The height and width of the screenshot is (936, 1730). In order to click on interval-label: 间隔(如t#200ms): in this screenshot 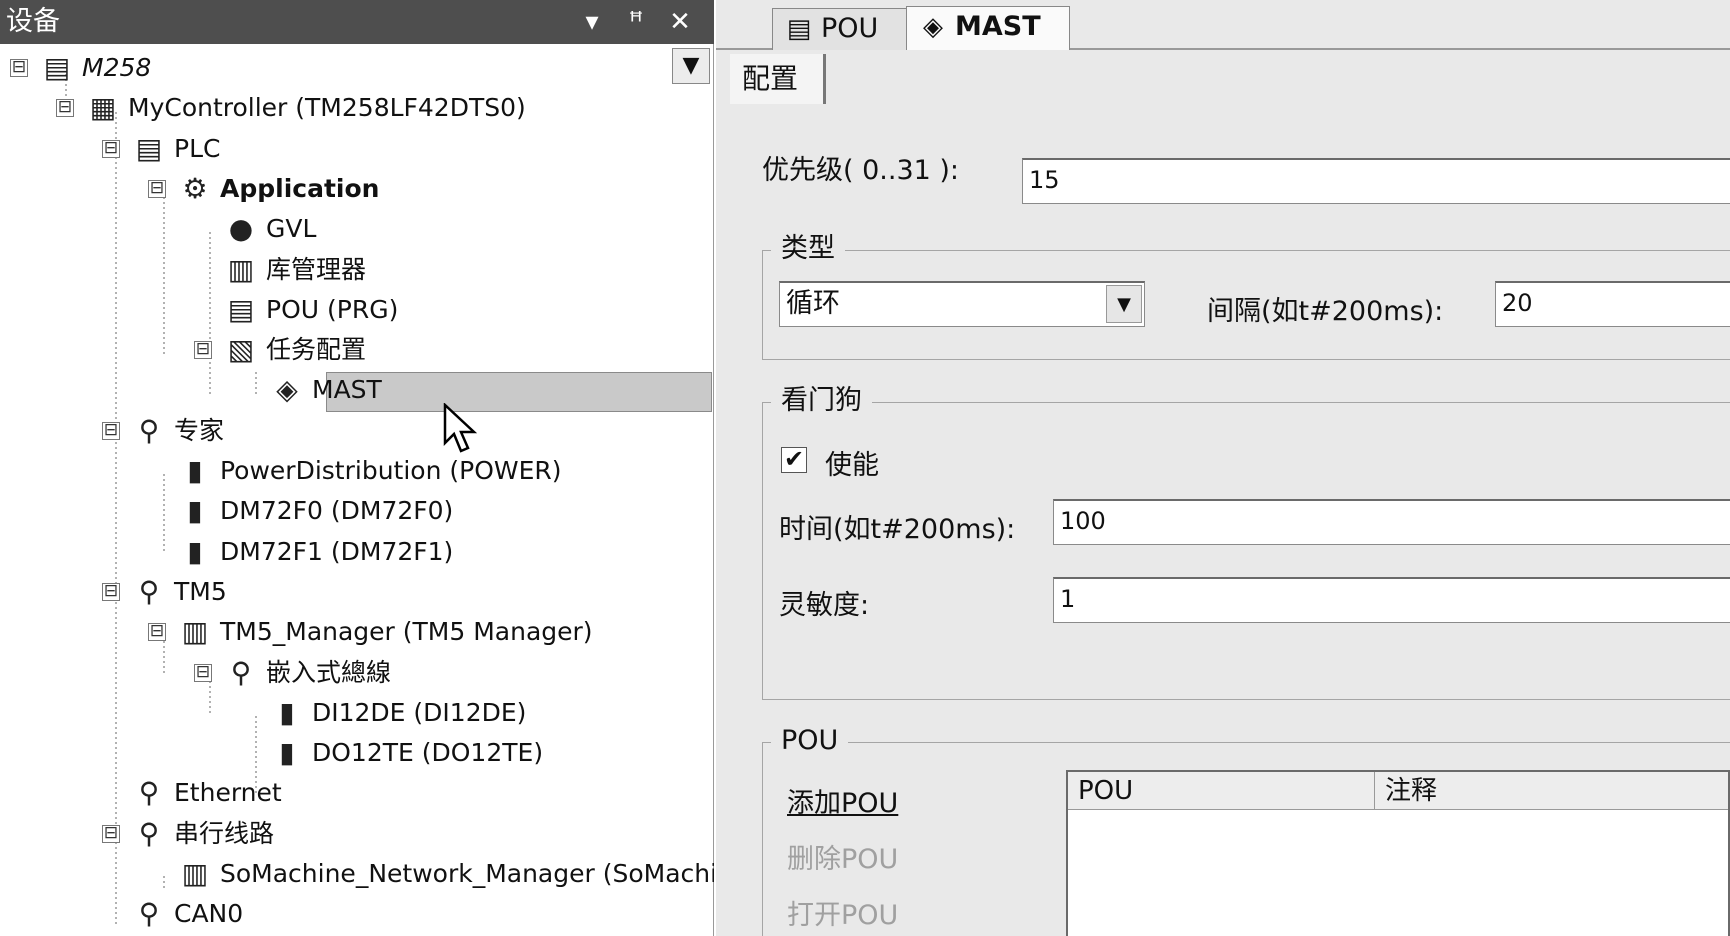, I will do `click(1325, 311)`.